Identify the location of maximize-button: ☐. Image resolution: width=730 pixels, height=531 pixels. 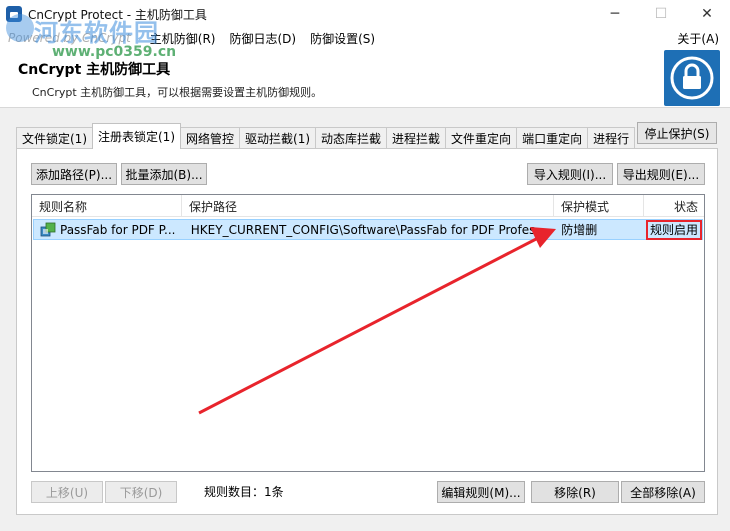
(661, 14).